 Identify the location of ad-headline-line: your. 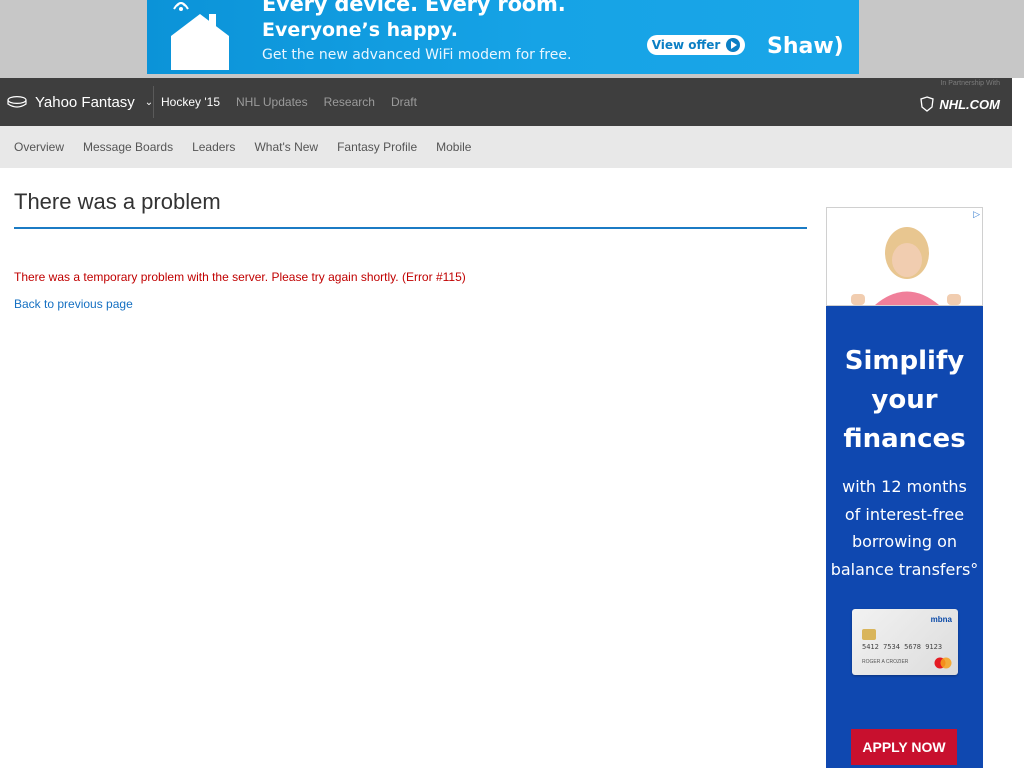
(904, 400).